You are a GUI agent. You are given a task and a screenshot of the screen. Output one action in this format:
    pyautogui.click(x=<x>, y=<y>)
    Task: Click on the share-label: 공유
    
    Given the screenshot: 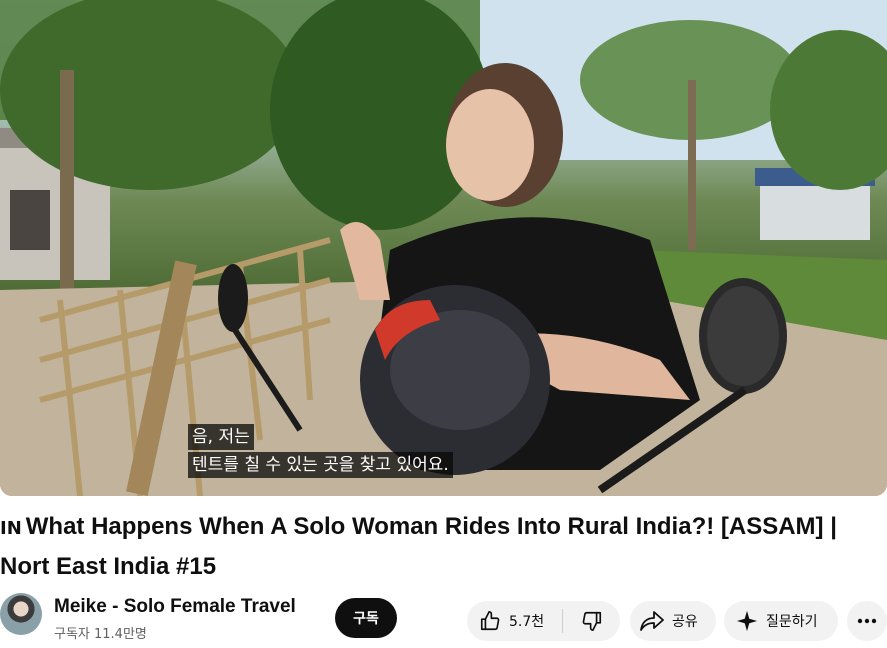 What is the action you would take?
    pyautogui.click(x=685, y=622)
    